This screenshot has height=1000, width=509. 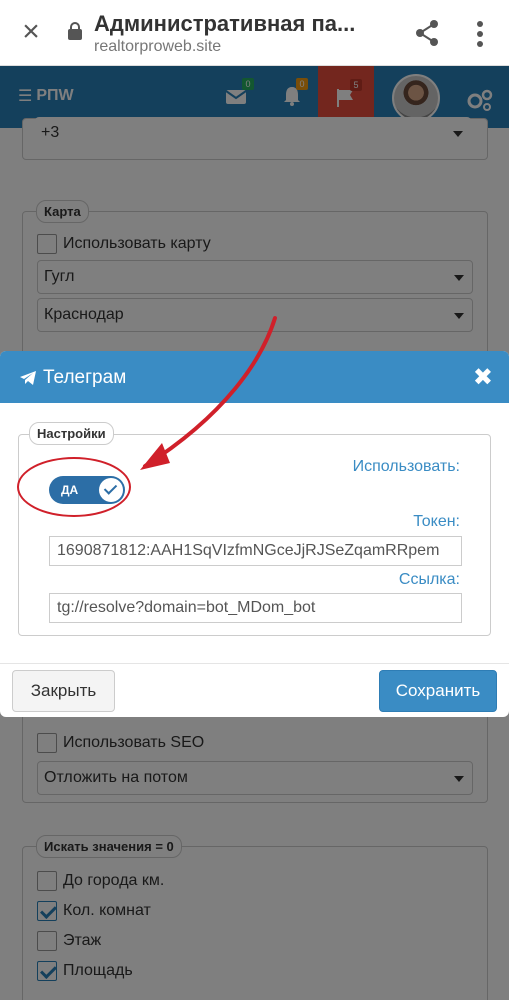 What do you see at coordinates (480, 34) in the screenshot?
I see `more-vert-icon` at bounding box center [480, 34].